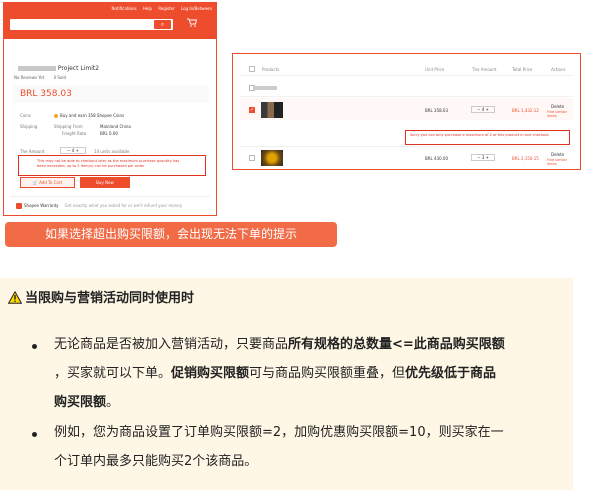 The height and width of the screenshot is (495, 596). What do you see at coordinates (559, 162) in the screenshot?
I see `row2-find-similar: Find similar items` at bounding box center [559, 162].